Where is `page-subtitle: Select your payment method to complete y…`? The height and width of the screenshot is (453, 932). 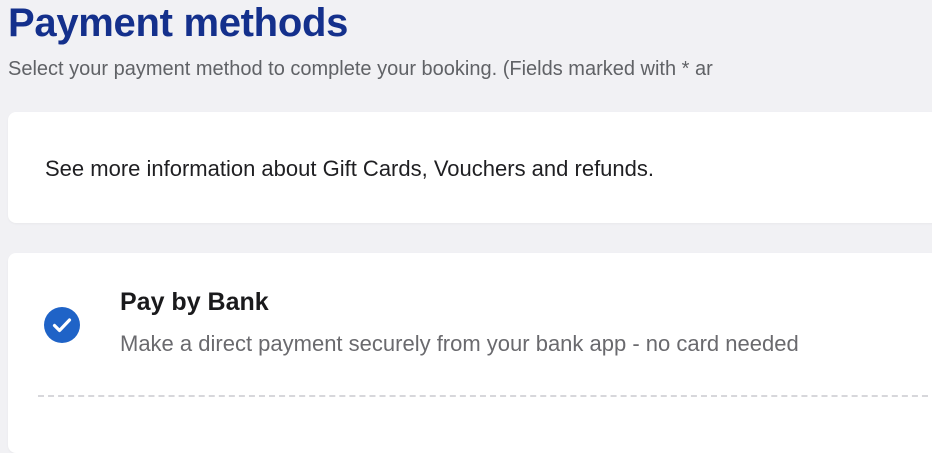 page-subtitle: Select your payment method to complete y… is located at coordinates (360, 69).